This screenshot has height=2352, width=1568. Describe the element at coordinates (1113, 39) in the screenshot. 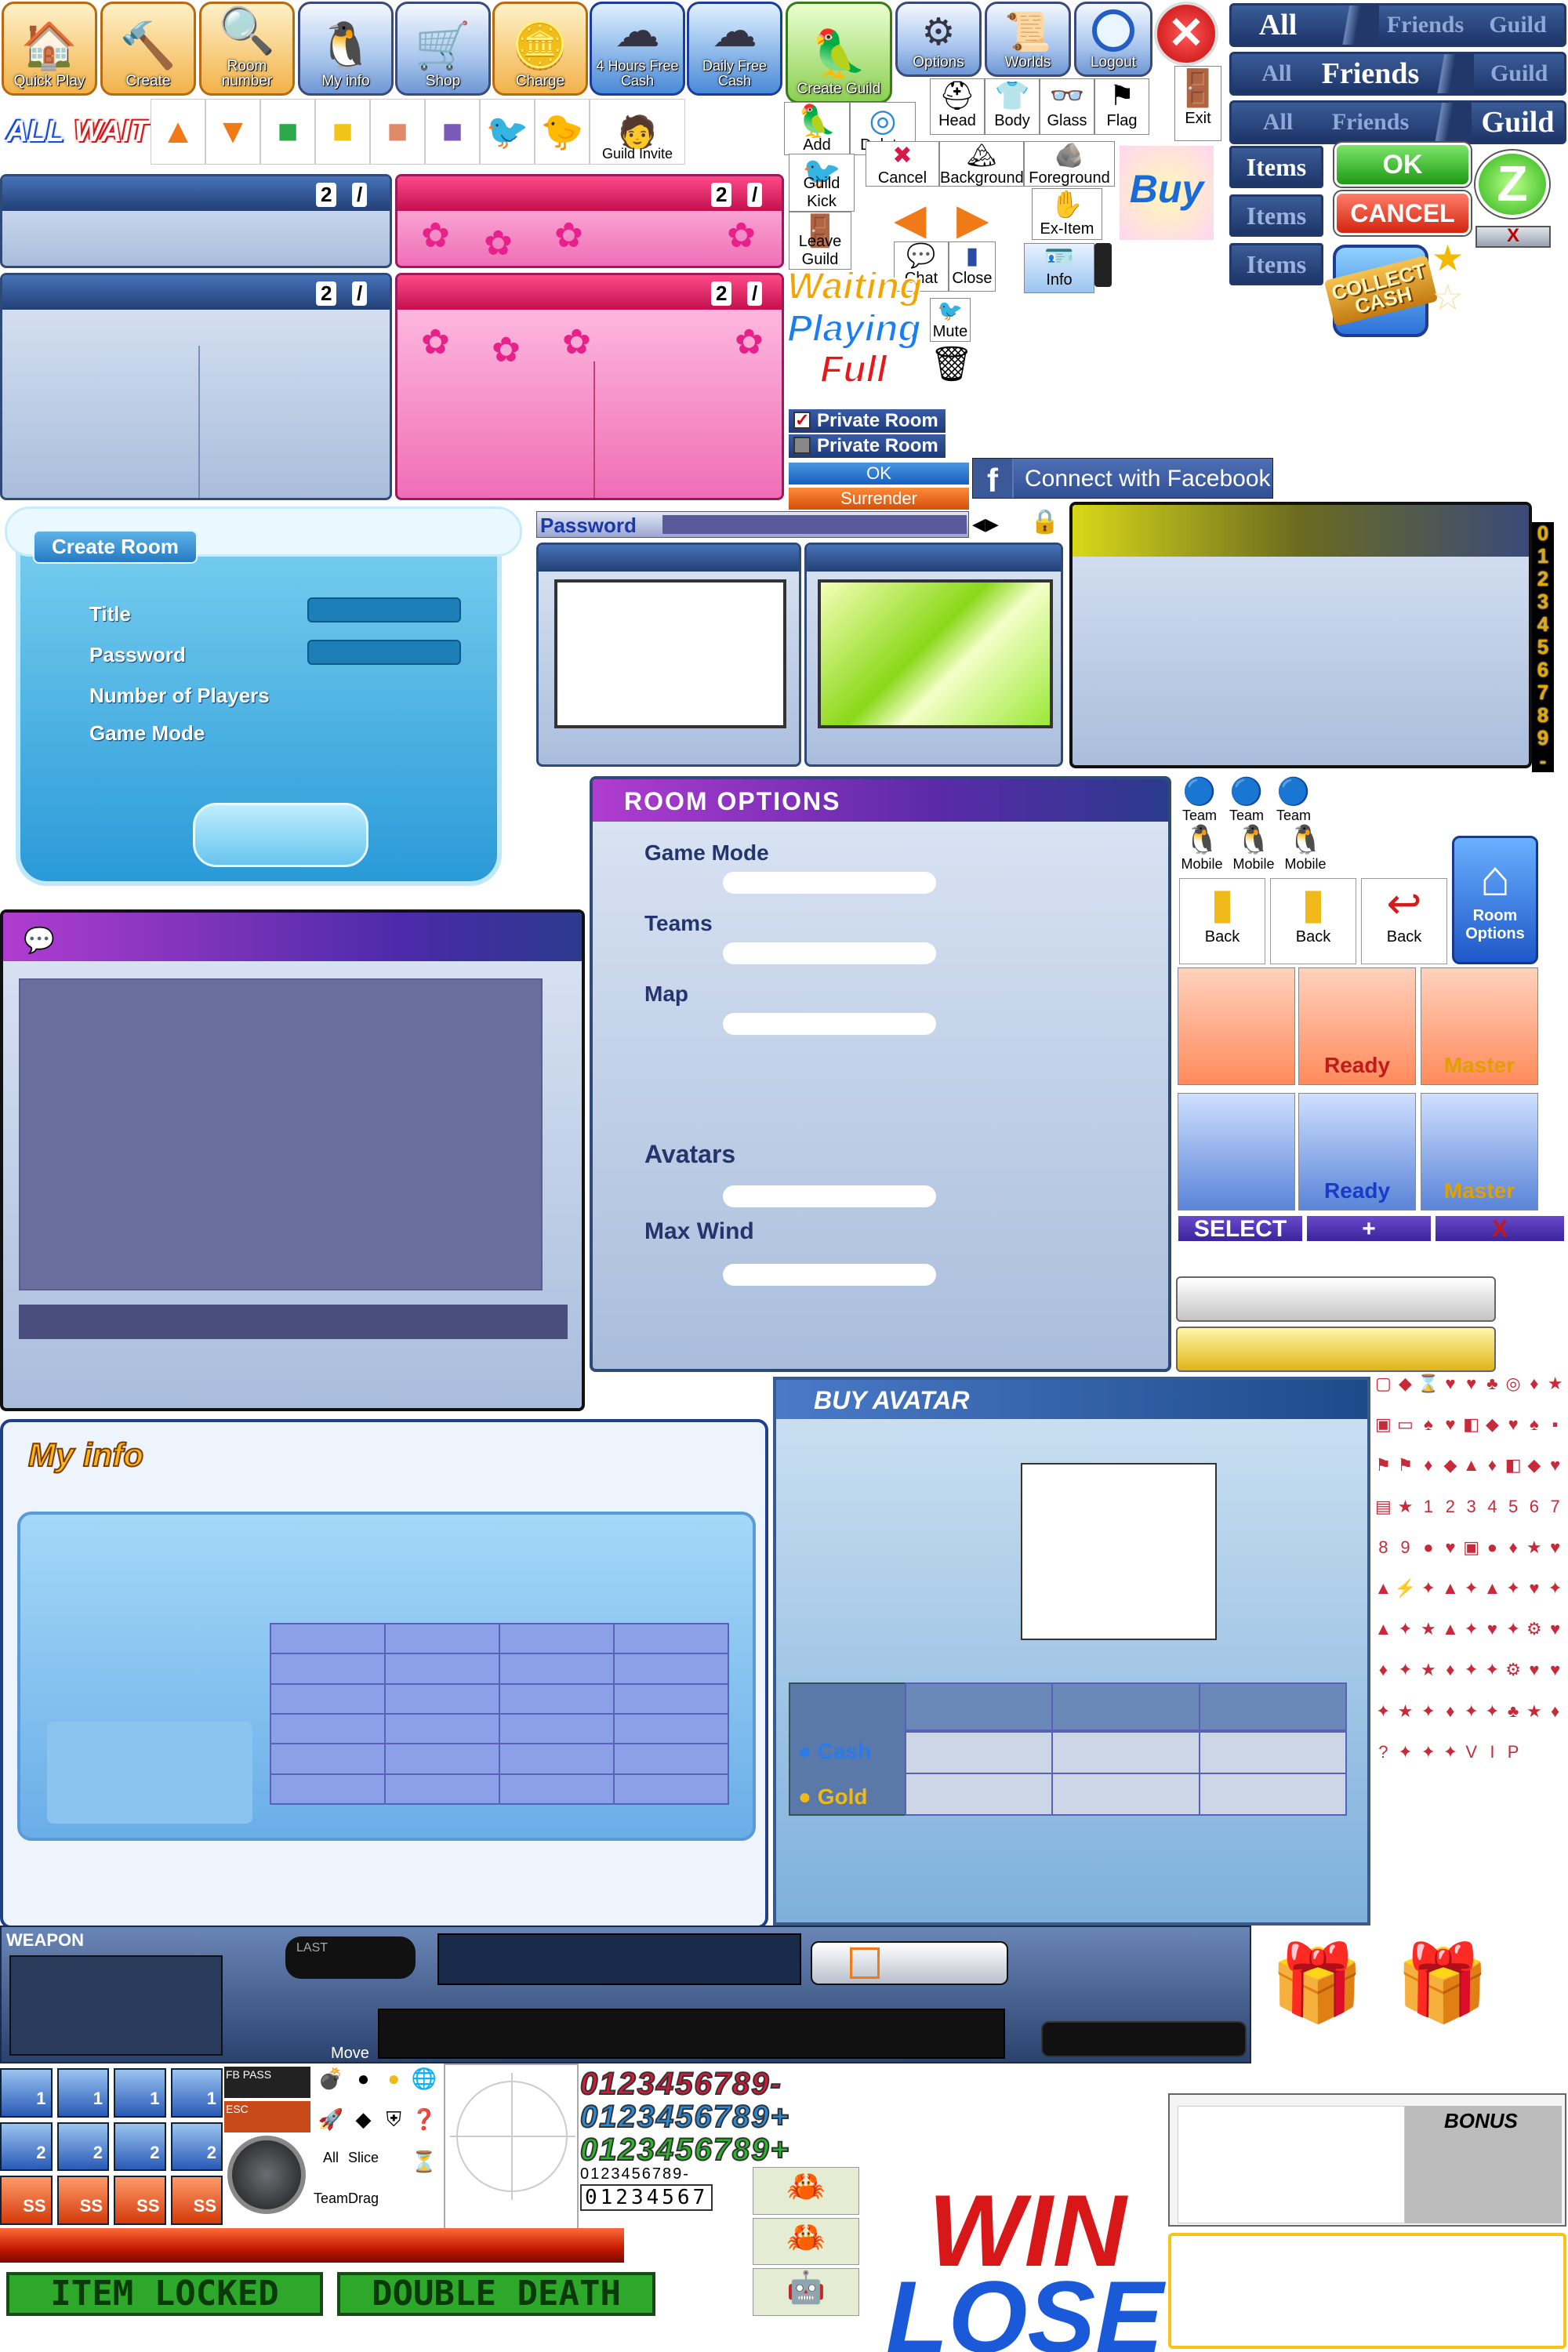

I see `logout-button: Logout` at that location.